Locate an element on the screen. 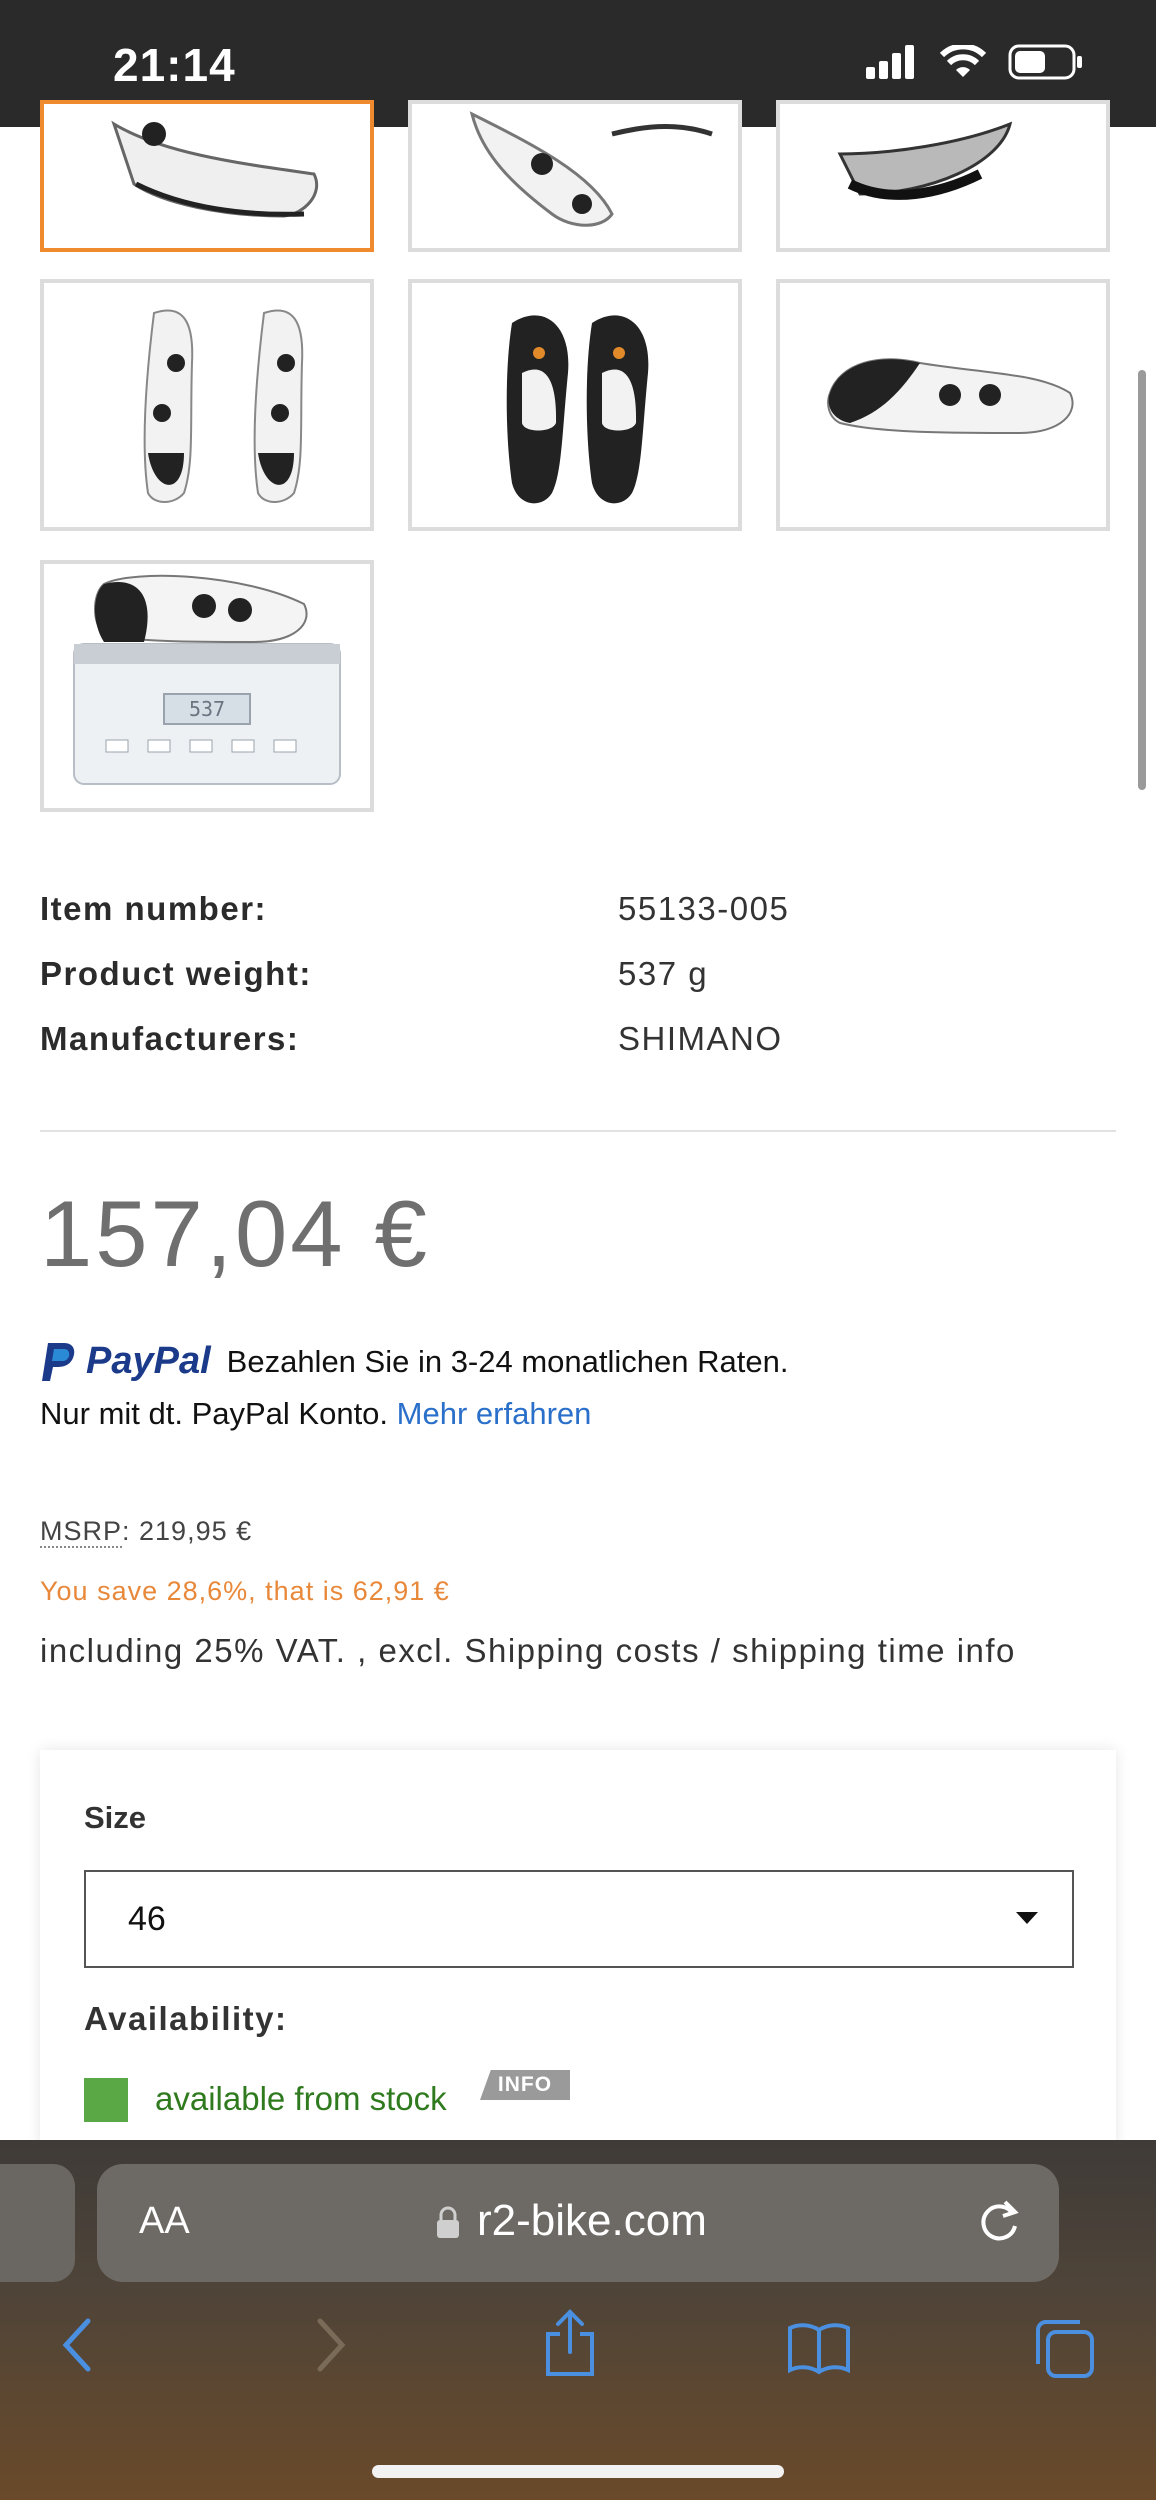  scale-readout: 537 is located at coordinates (207, 709).